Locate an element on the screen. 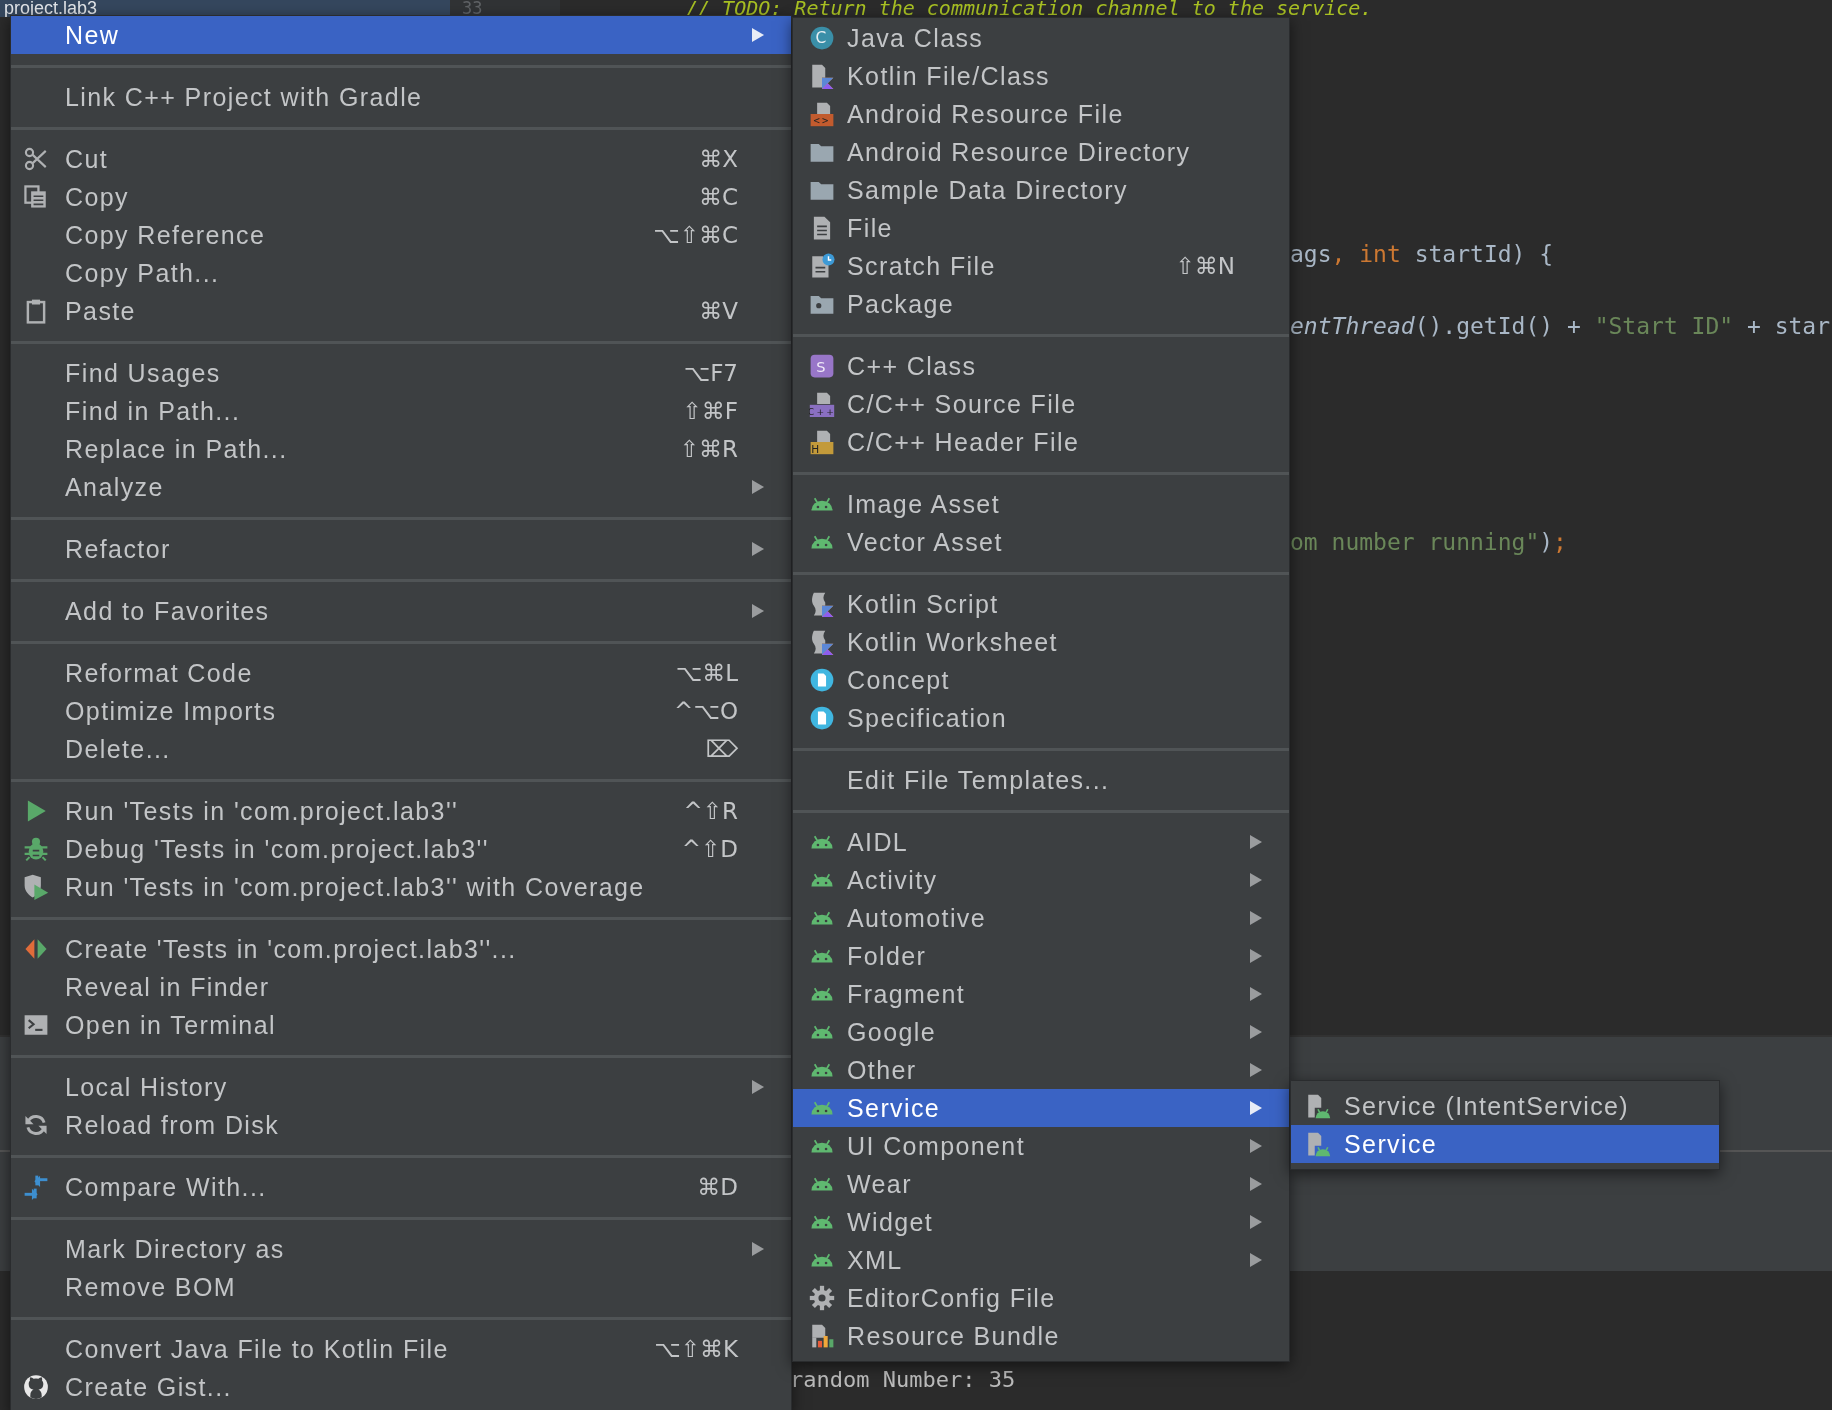 Image resolution: width=1832 pixels, height=1410 pixels. menu-item: UI Component is located at coordinates (1041, 1146).